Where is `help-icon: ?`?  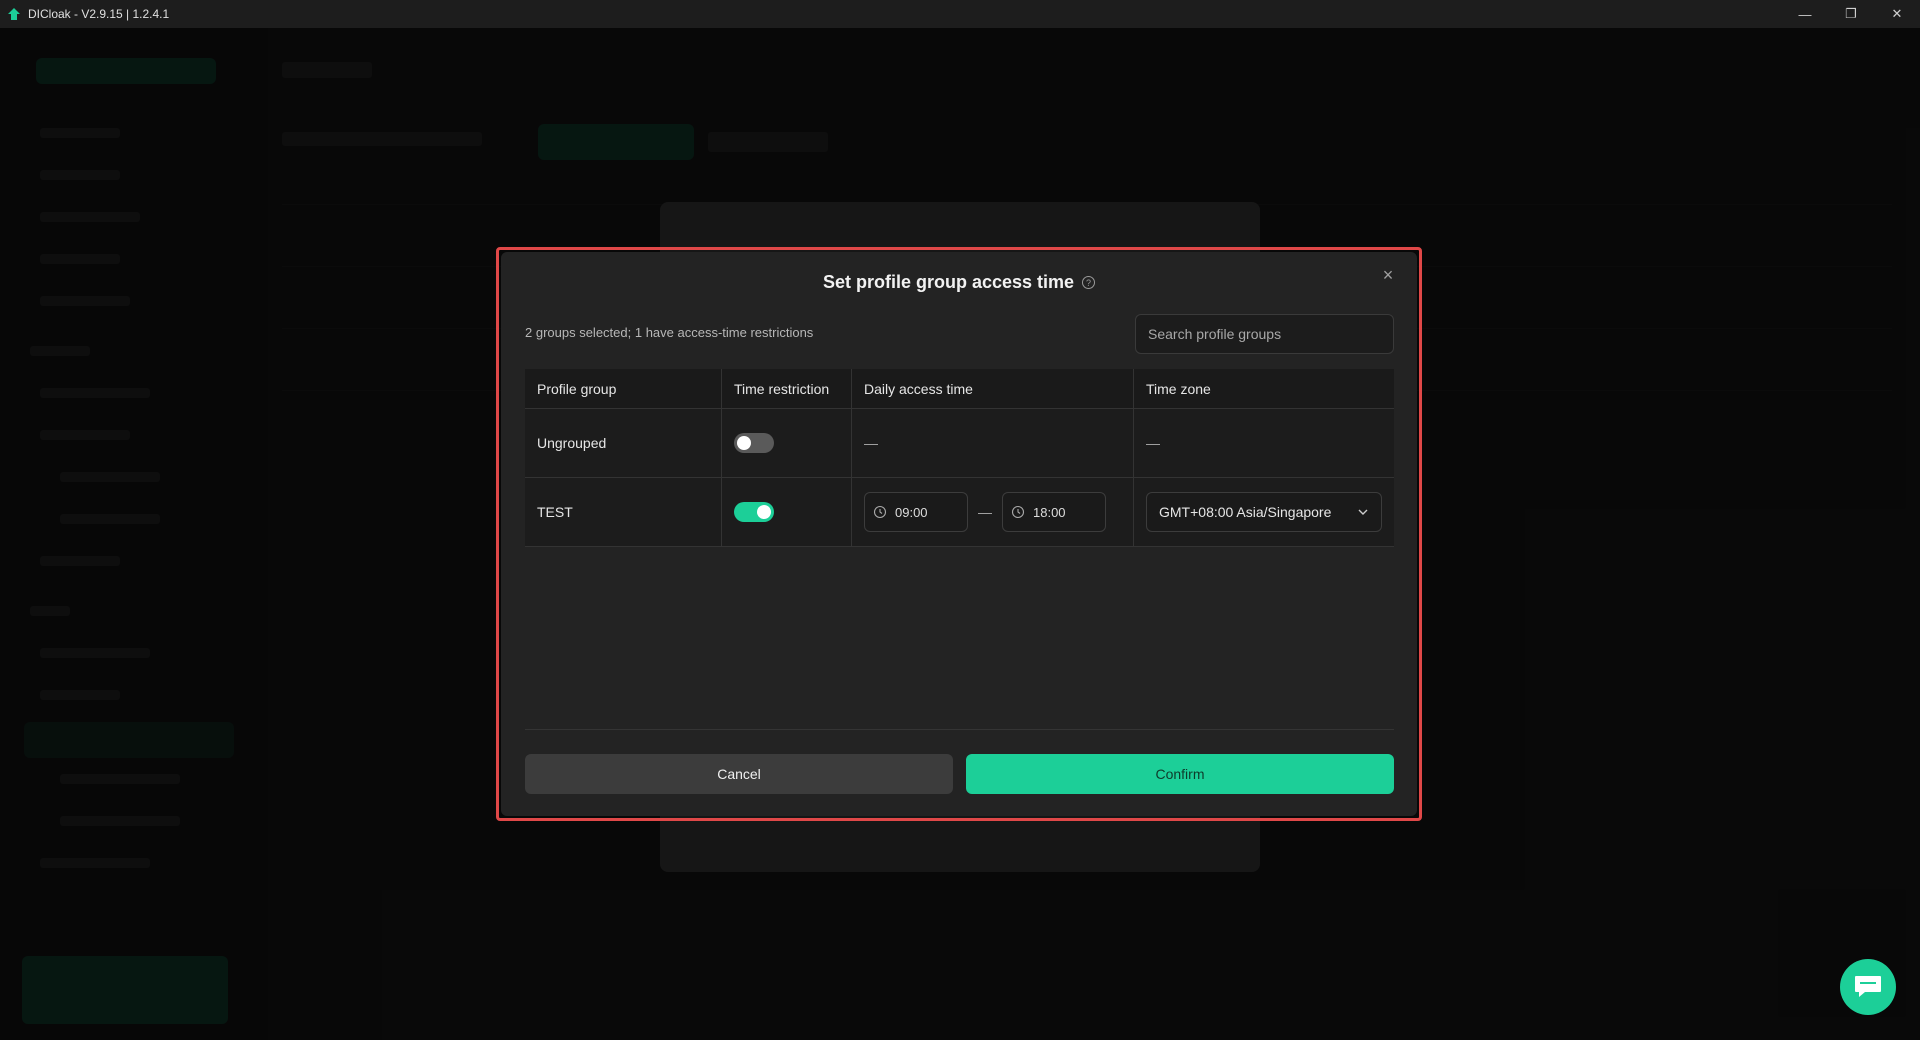 help-icon: ? is located at coordinates (1089, 282).